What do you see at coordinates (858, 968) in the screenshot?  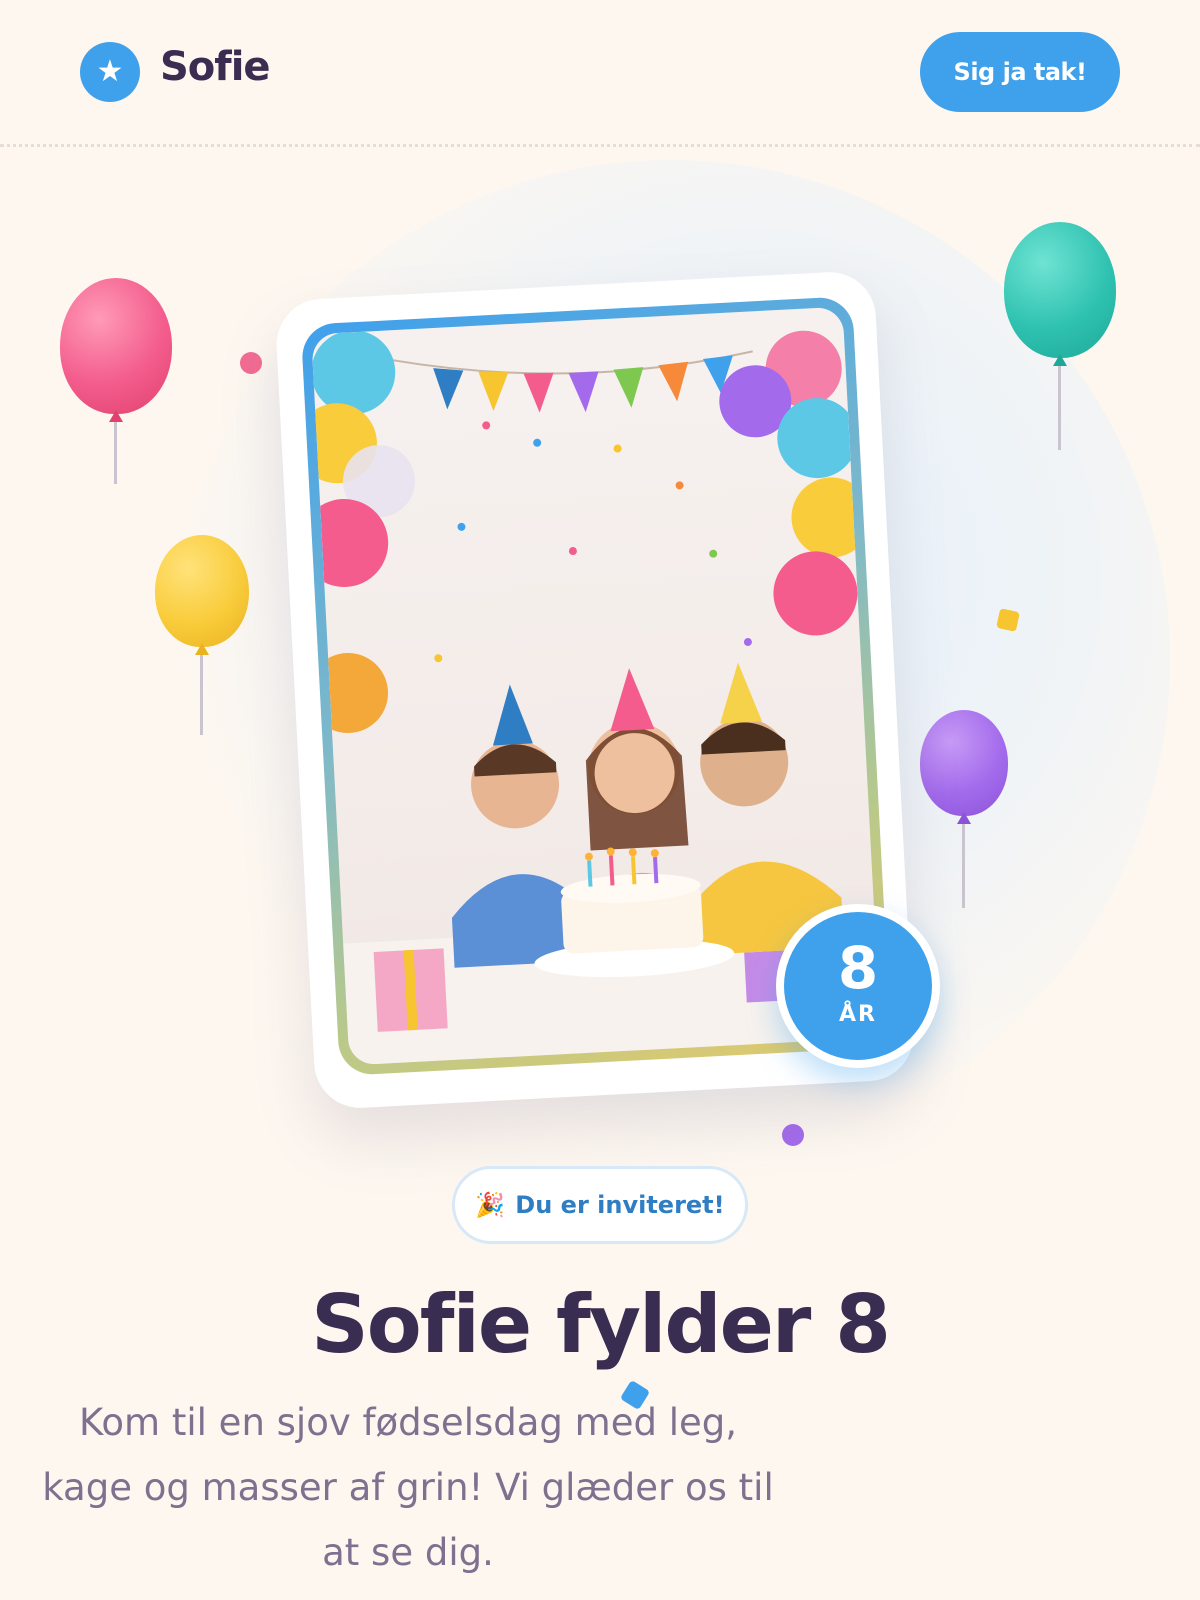 I see `age-number: 8` at bounding box center [858, 968].